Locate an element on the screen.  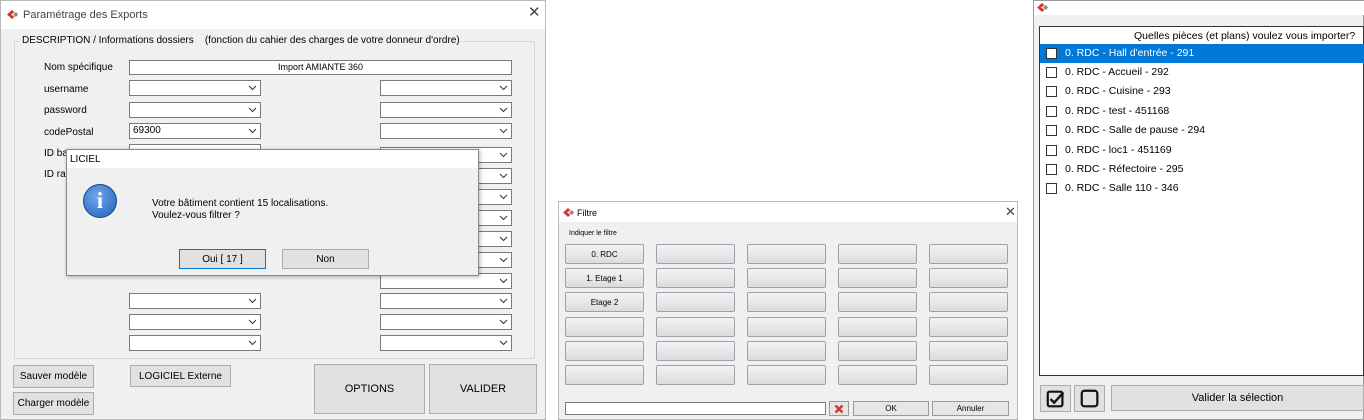
nom-specifique-field: Import AMIANTE 360 is located at coordinates (320, 67).